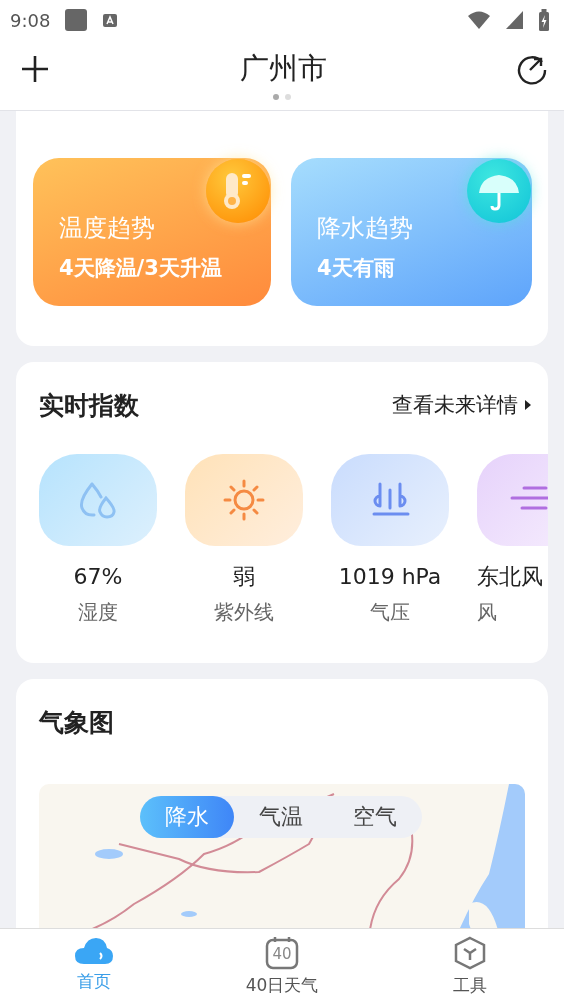 The width and height of the screenshot is (564, 1004). What do you see at coordinates (499, 191) in the screenshot?
I see `umbrella-icon` at bounding box center [499, 191].